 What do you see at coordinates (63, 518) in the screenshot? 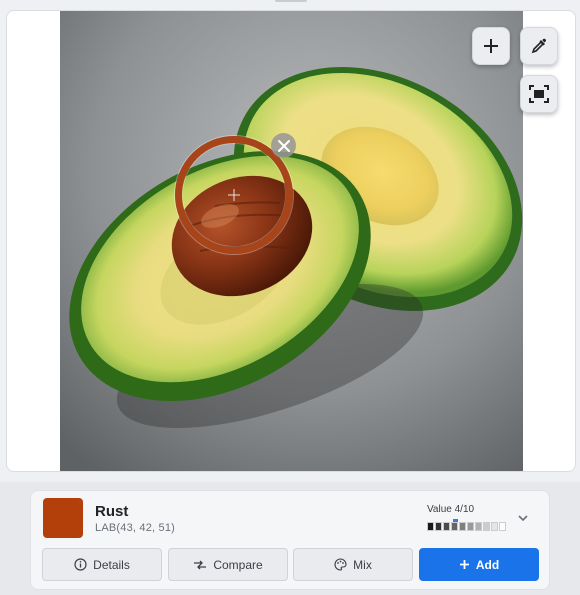
I see `color-swatch` at bounding box center [63, 518].